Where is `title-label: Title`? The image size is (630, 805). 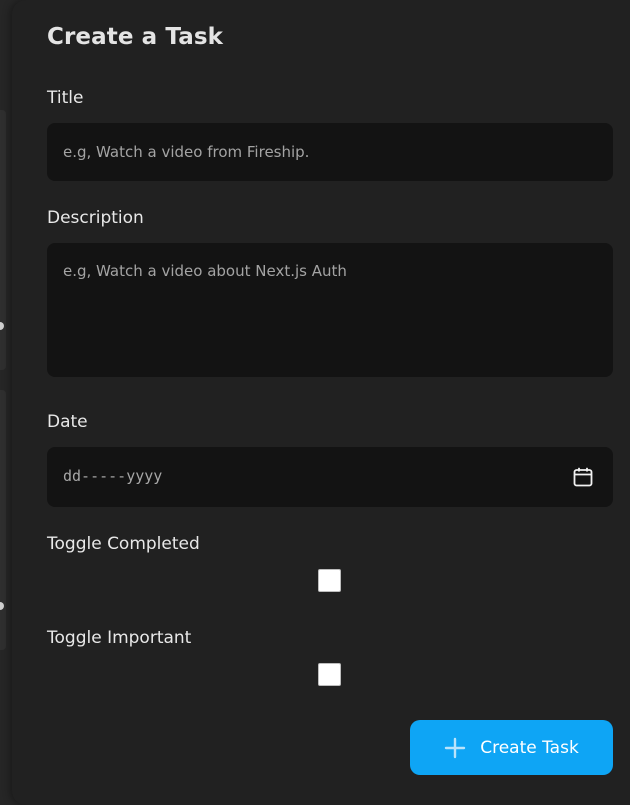 title-label: Title is located at coordinates (65, 98).